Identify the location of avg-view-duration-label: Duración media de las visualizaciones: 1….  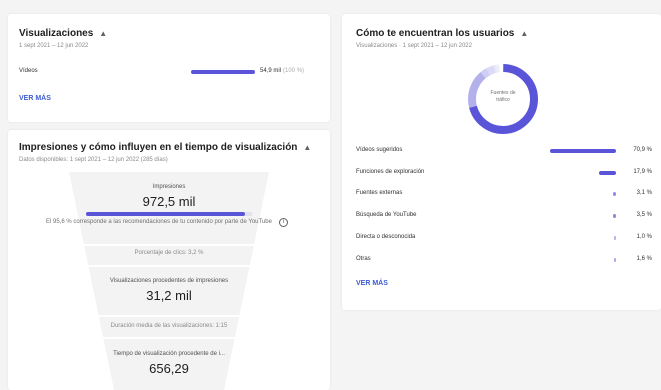
(169, 326).